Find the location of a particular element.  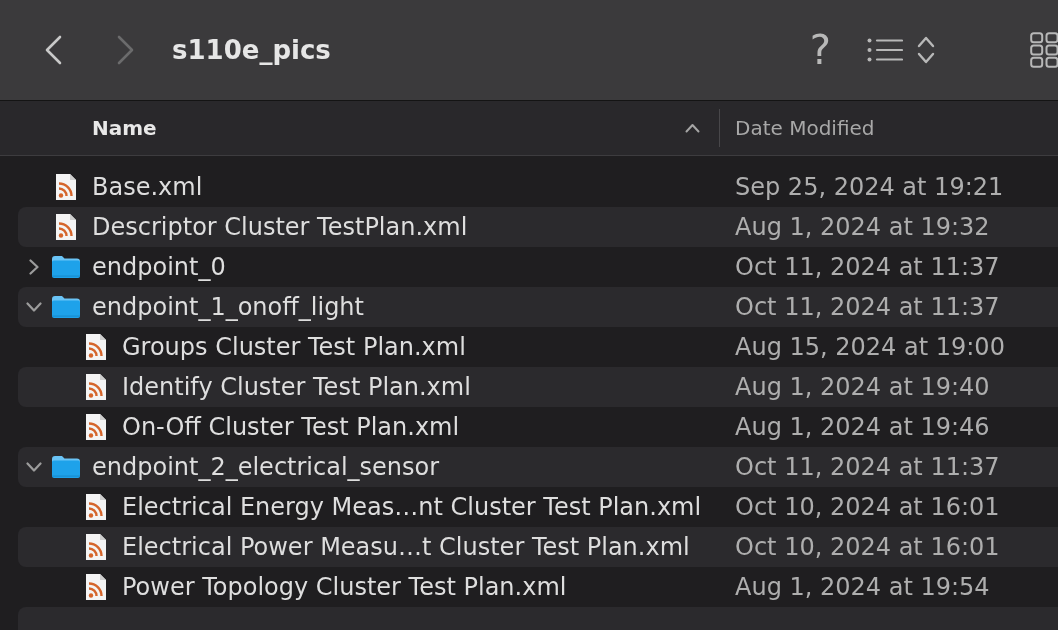

folder-name: endpoint_0 is located at coordinates (159, 267).